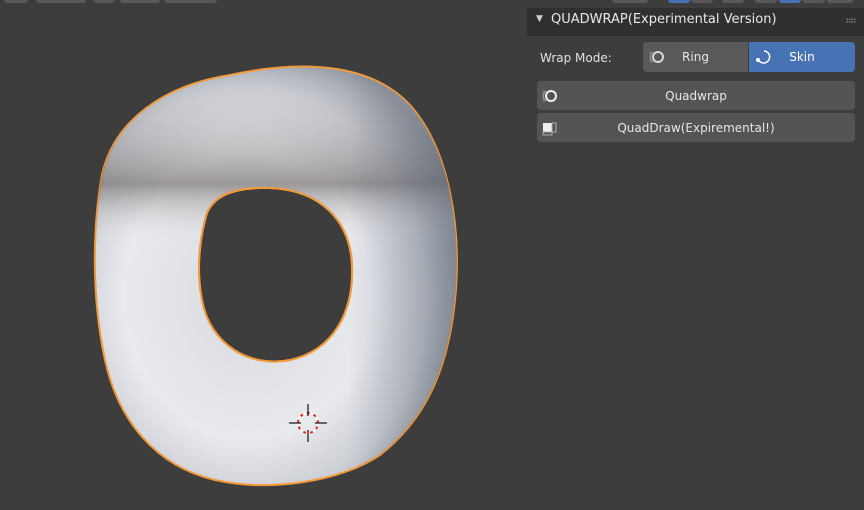 The height and width of the screenshot is (510, 864). What do you see at coordinates (576, 58) in the screenshot?
I see `wrap-mode-label: Wrap Mode:` at bounding box center [576, 58].